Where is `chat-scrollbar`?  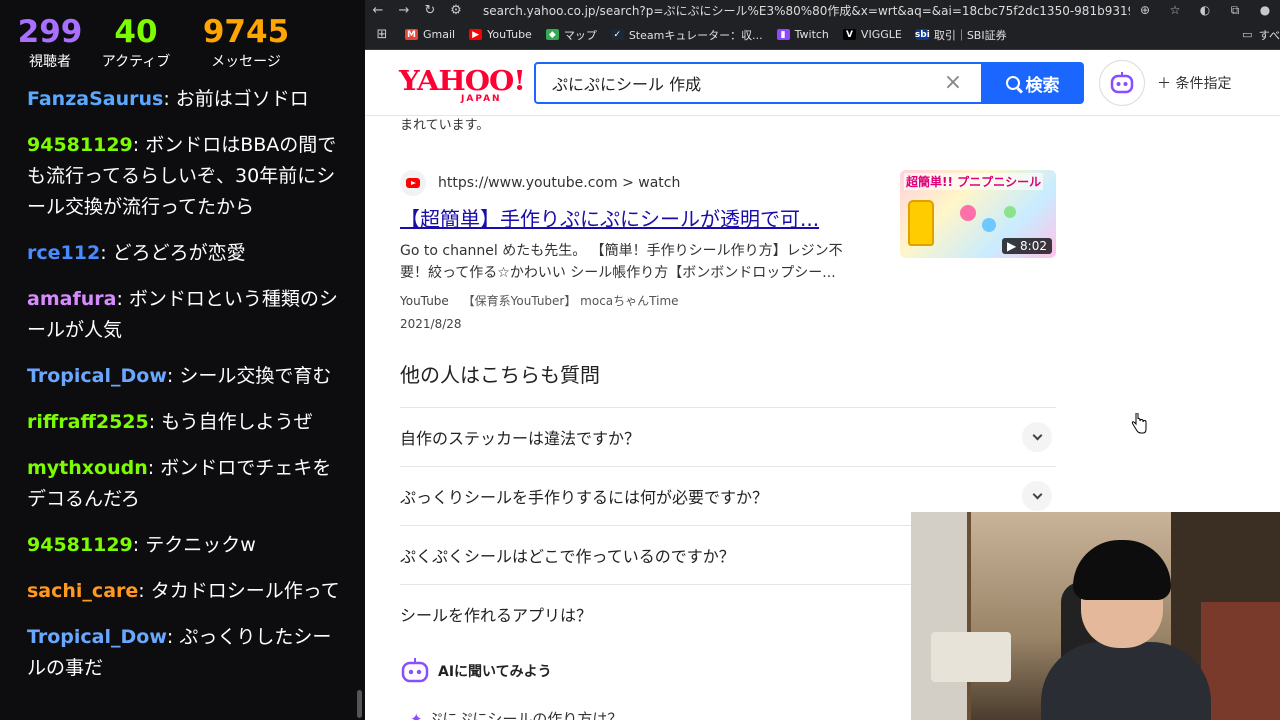
chat-scrollbar is located at coordinates (359, 704).